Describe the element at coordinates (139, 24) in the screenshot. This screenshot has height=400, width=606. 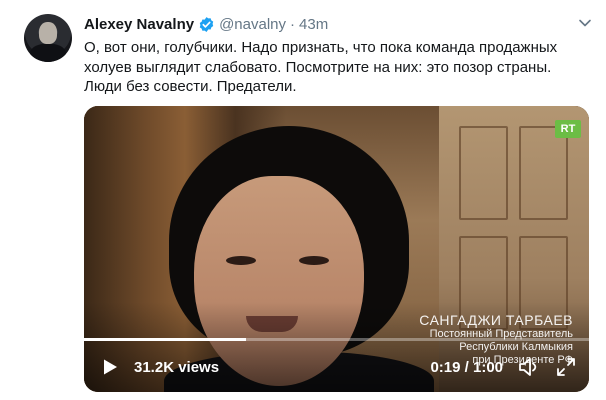
I see `author-name: Alexey Navalny` at that location.